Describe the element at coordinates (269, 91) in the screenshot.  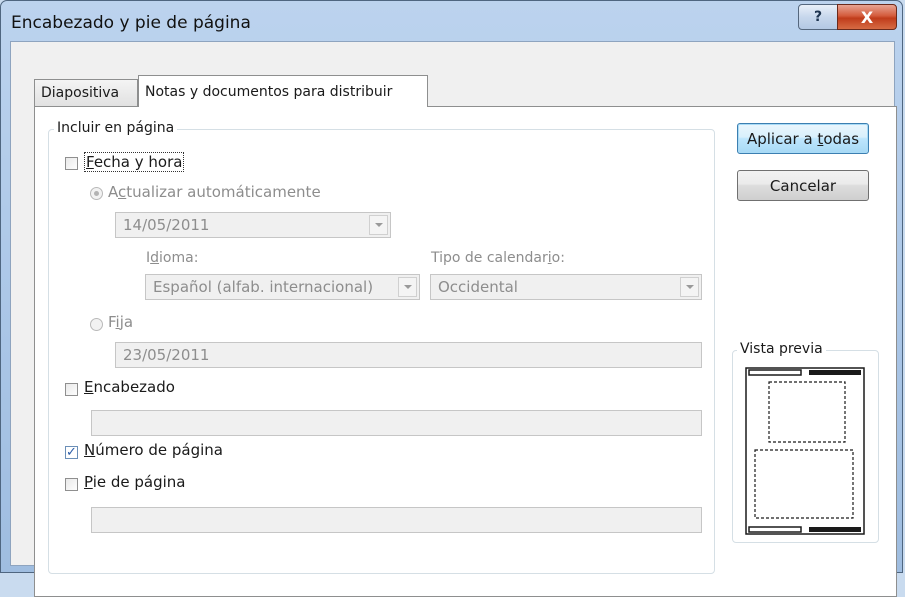
I see `tab-label: Notas y documentos para distribuir` at that location.